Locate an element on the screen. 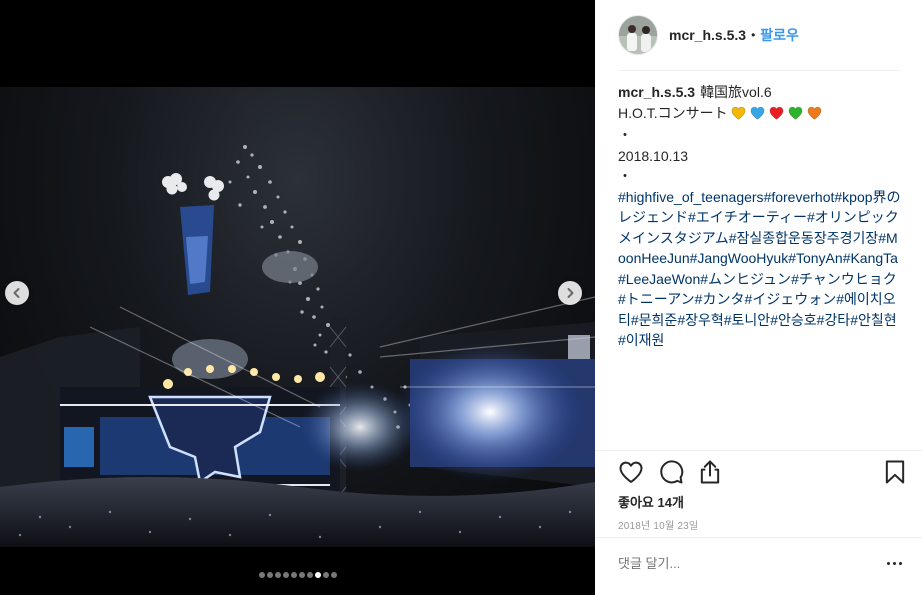 Image resolution: width=922 pixels, height=595 pixels. hashtag-link: #강타 is located at coordinates (834, 320).